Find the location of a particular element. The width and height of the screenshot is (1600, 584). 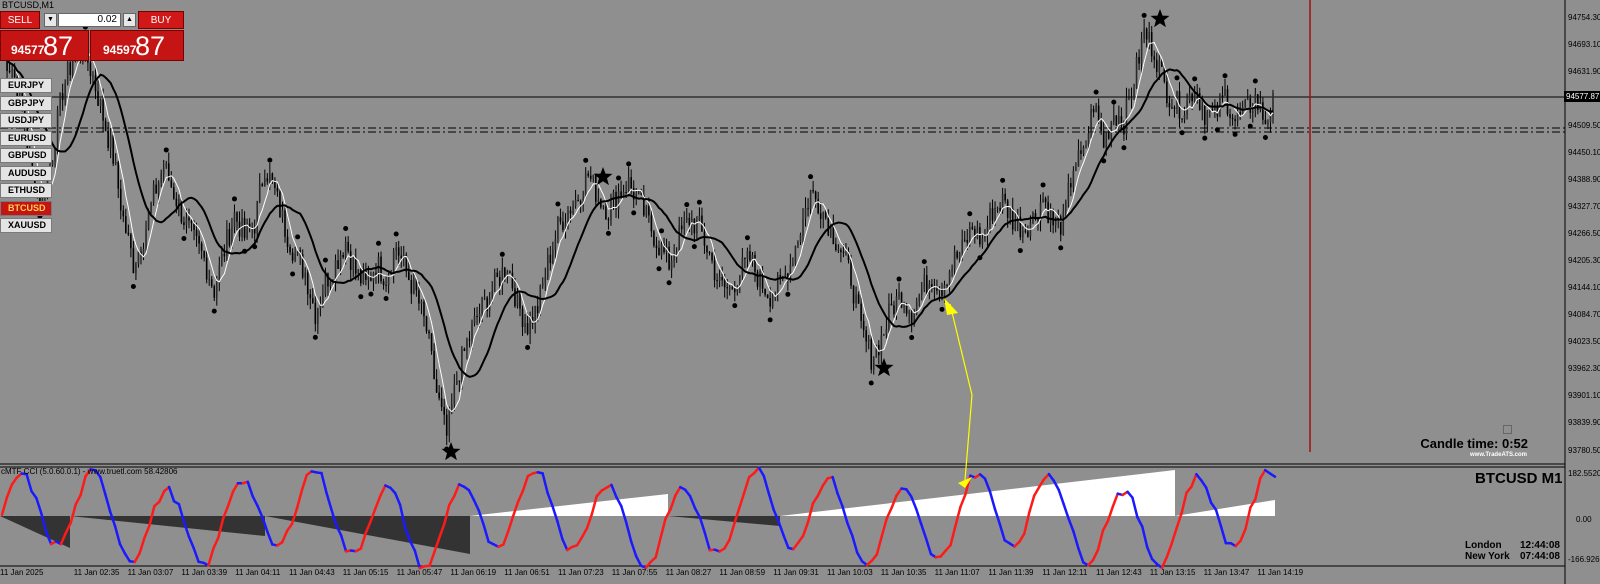

candle-time-label: Candle time: is located at coordinates (1459, 443).